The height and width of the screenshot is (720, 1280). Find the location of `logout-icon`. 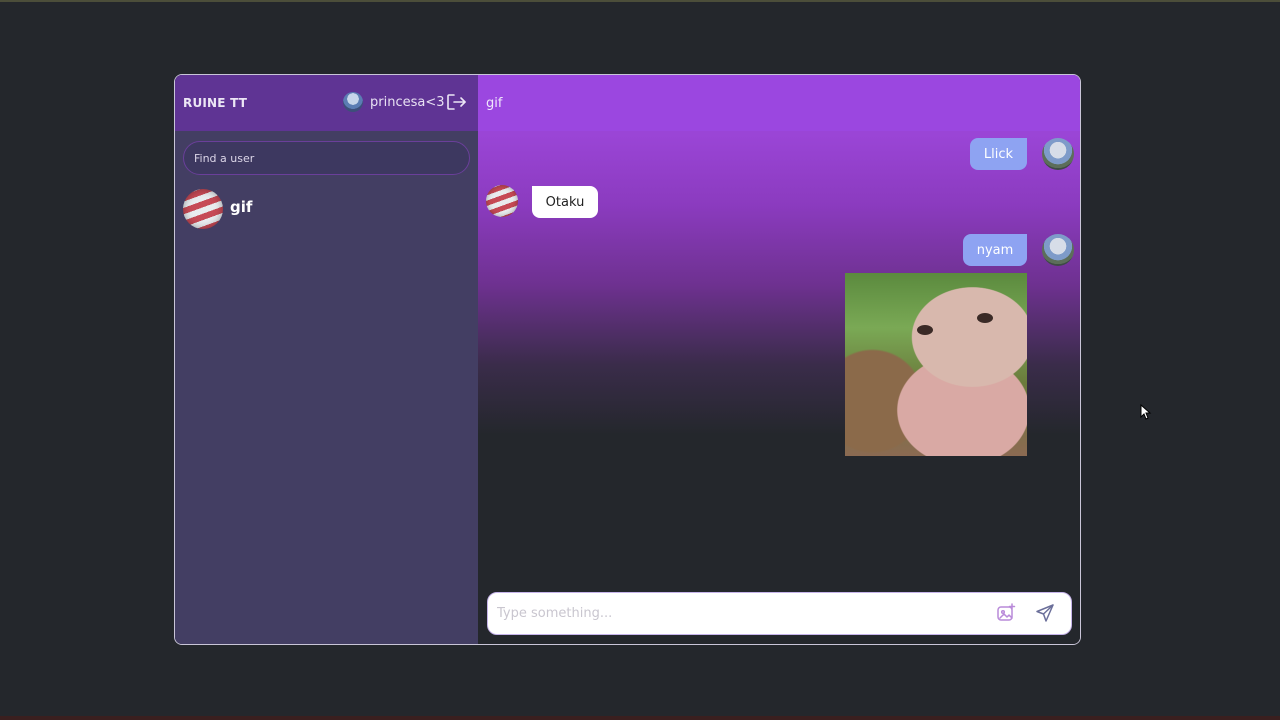

logout-icon is located at coordinates (456, 102).